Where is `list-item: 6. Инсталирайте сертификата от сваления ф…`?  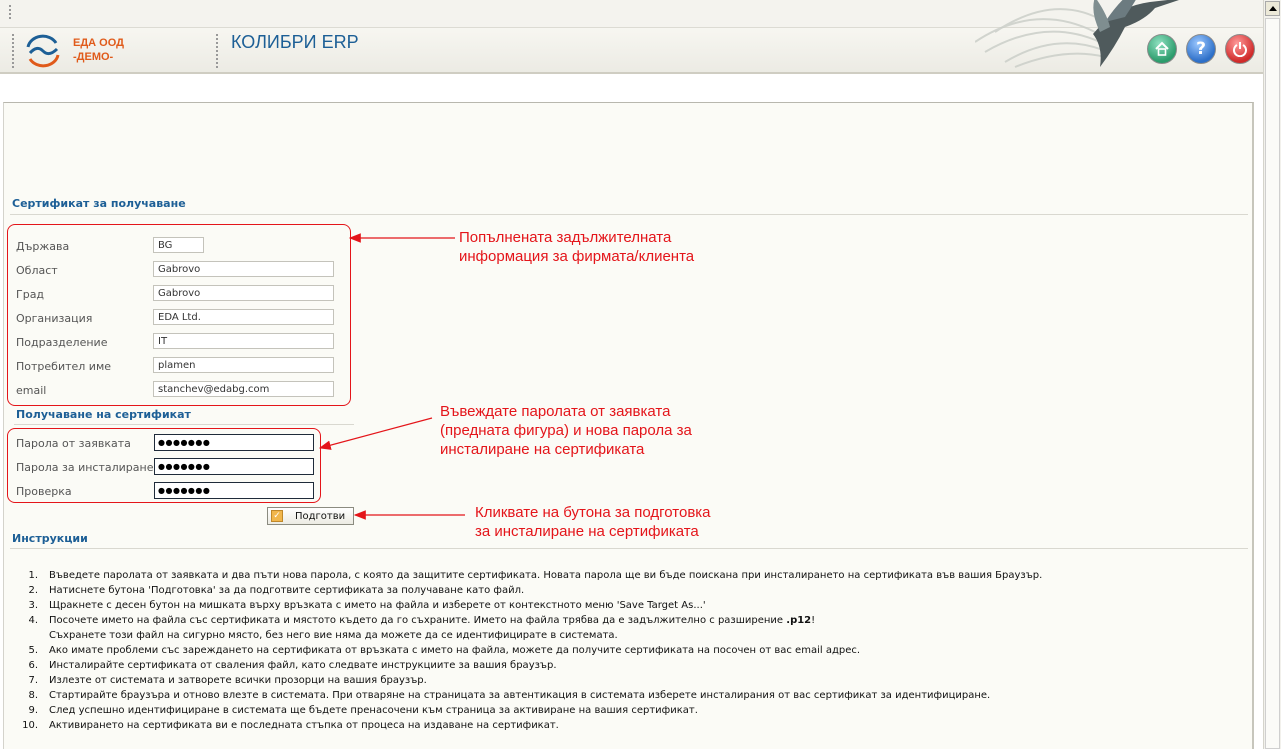 list-item: 6. Инсталирайте сертификата от сваления ф… is located at coordinates (620, 665).